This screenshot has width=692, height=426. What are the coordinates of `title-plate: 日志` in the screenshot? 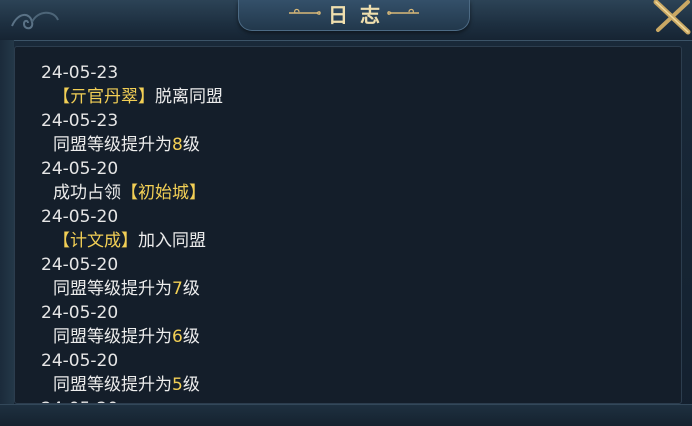 It's located at (354, 15).